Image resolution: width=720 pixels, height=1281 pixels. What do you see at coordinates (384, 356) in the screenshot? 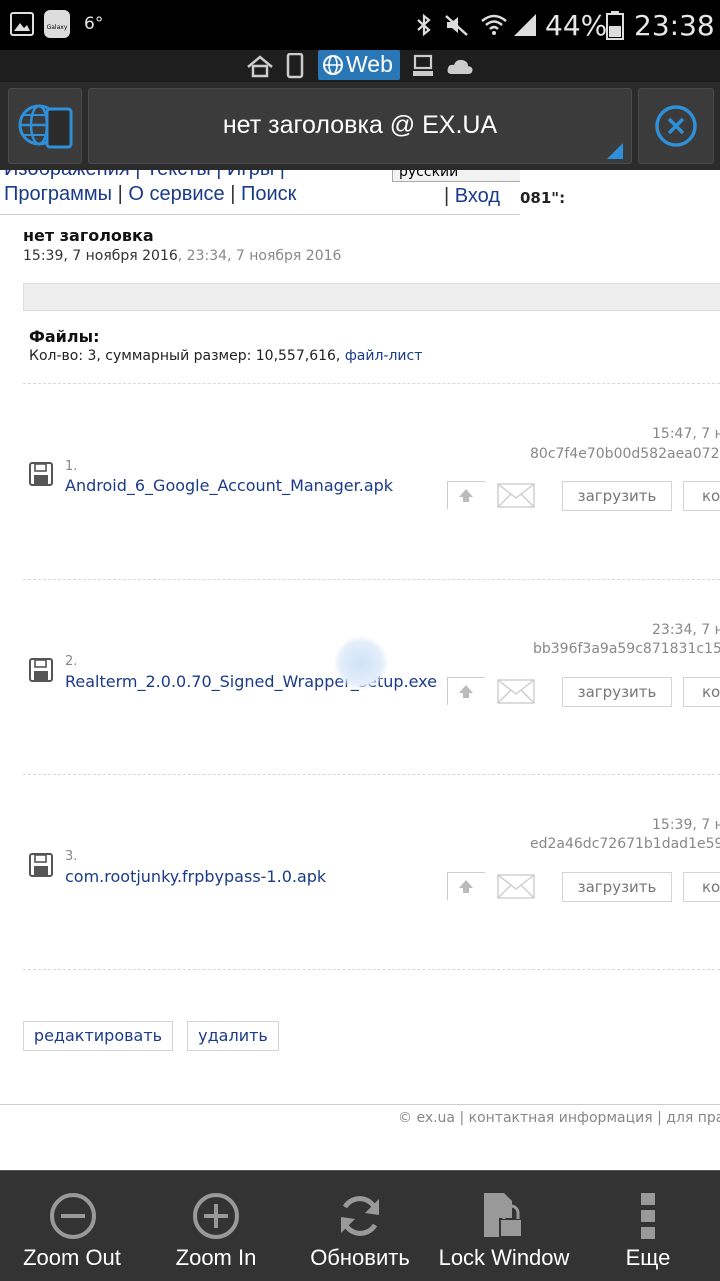
I see `file-list-link: файл-лист` at bounding box center [384, 356].